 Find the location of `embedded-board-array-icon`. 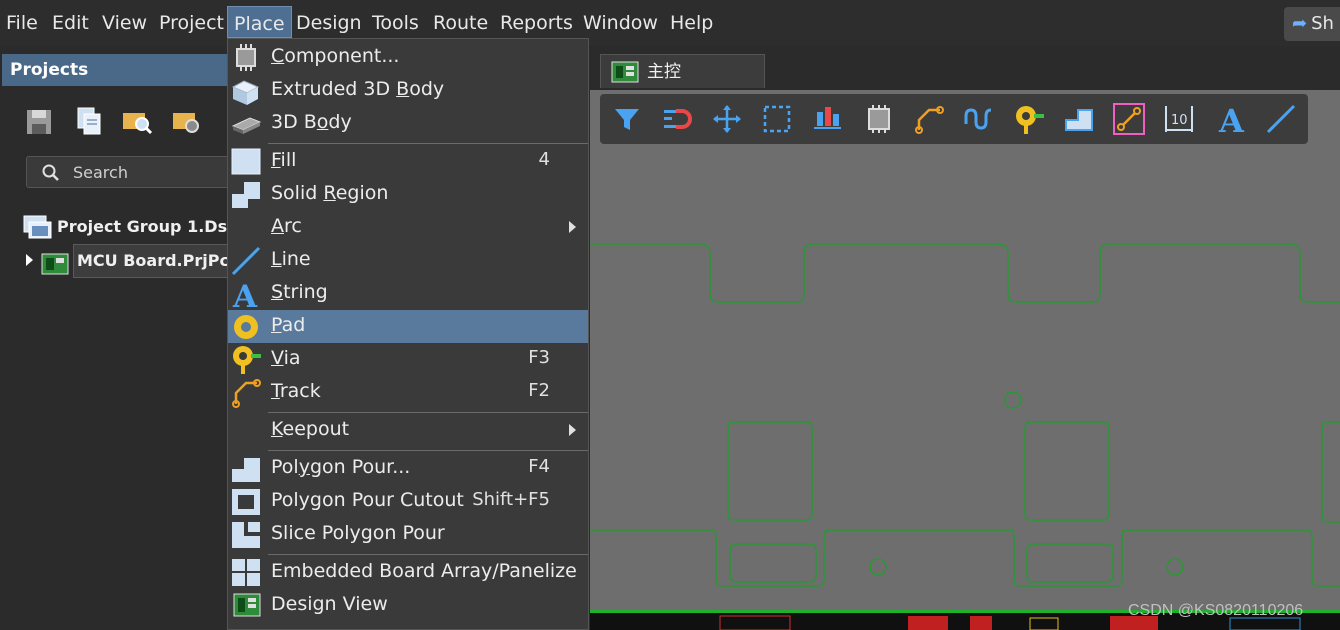

embedded-board-array-icon is located at coordinates (246, 572).